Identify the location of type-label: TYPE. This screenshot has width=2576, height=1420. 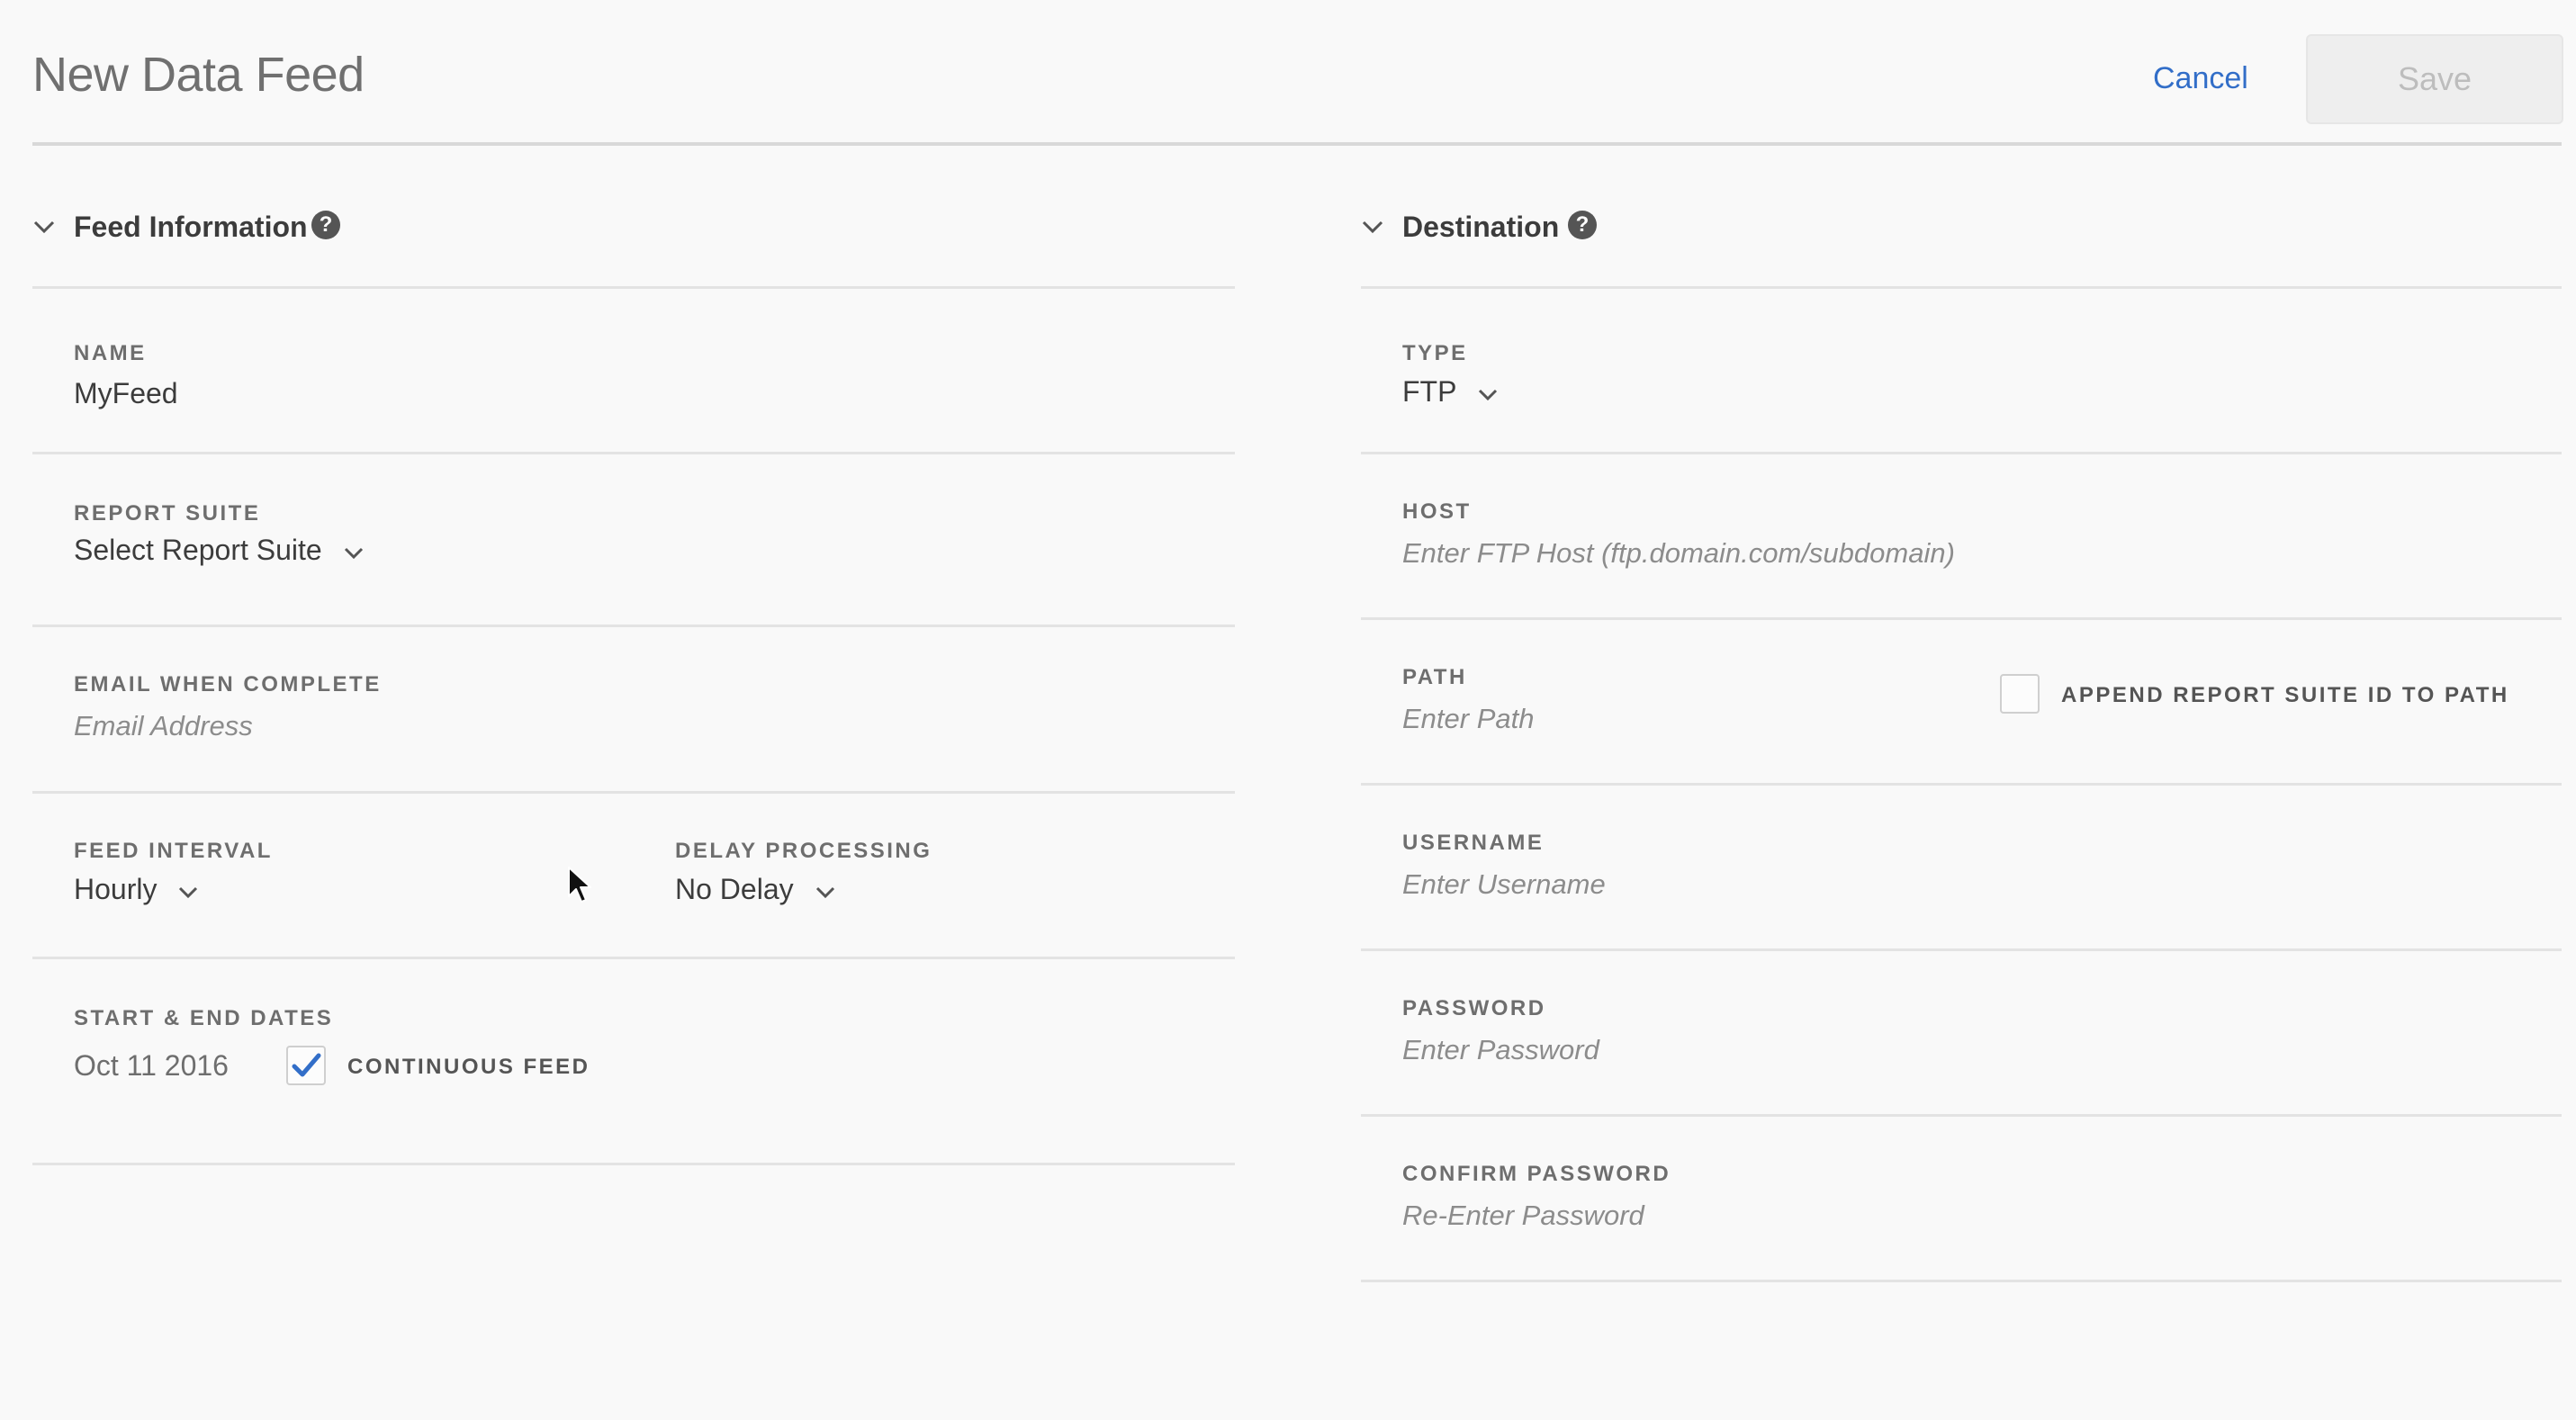
(1435, 353).